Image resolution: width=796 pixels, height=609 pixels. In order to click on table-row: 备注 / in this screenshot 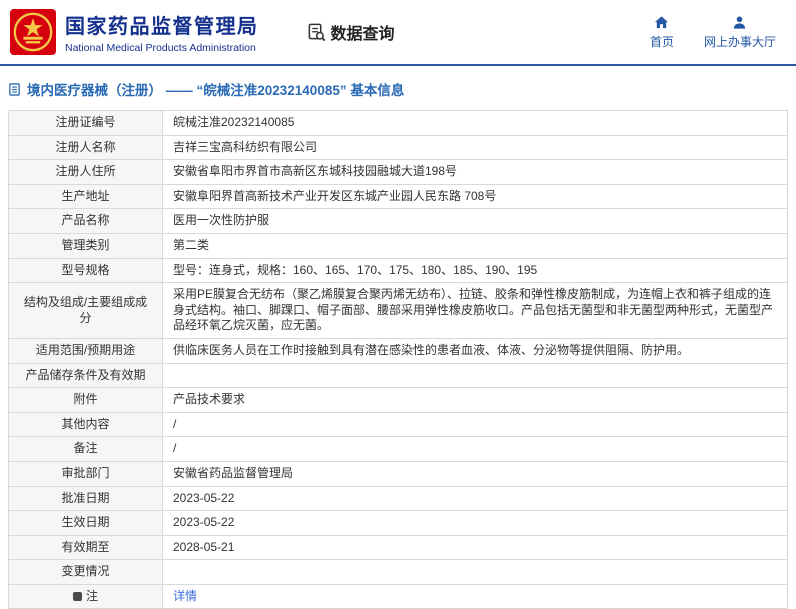, I will do `click(398, 449)`.